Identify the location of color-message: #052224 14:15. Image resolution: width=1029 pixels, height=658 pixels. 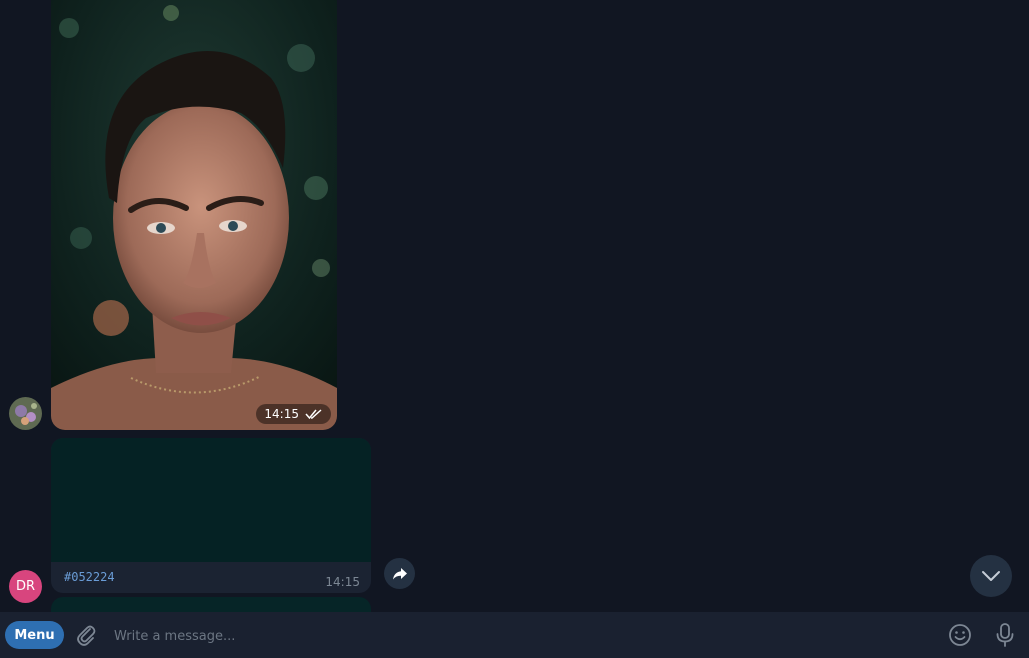
(211, 515).